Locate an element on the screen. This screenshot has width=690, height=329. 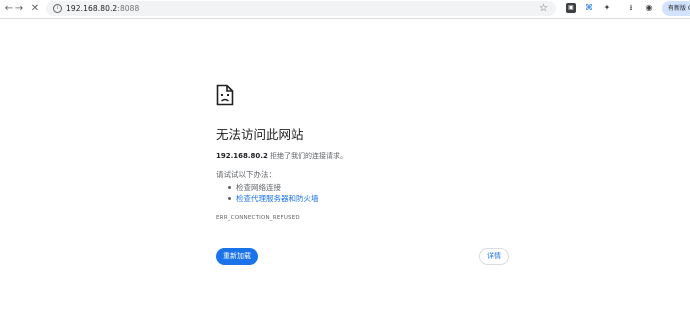
error-summary: 192.168.80.2 拒绝了我们的连接请求。 is located at coordinates (281, 156).